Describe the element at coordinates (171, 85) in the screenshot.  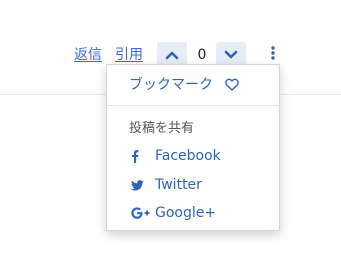
I see `bookmark-label: ブックマーク` at that location.